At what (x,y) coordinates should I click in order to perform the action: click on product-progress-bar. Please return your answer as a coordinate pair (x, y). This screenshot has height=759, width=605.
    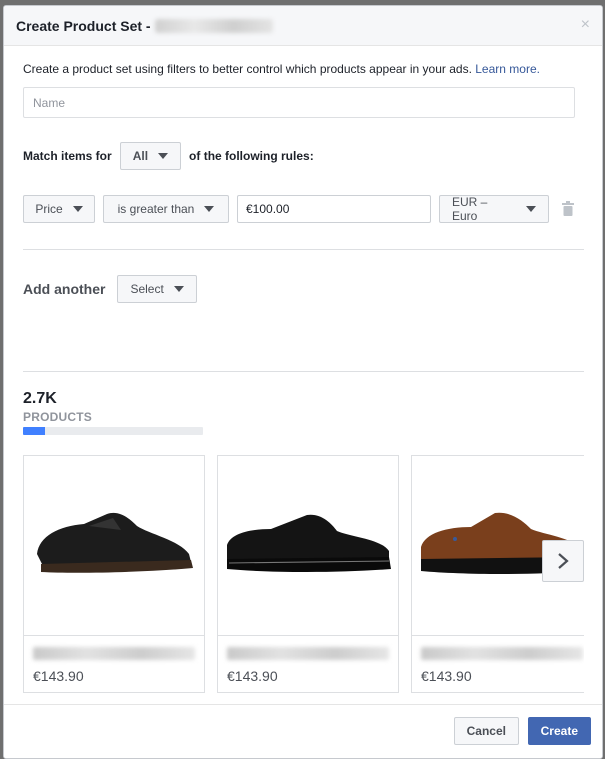
    Looking at the image, I should click on (113, 431).